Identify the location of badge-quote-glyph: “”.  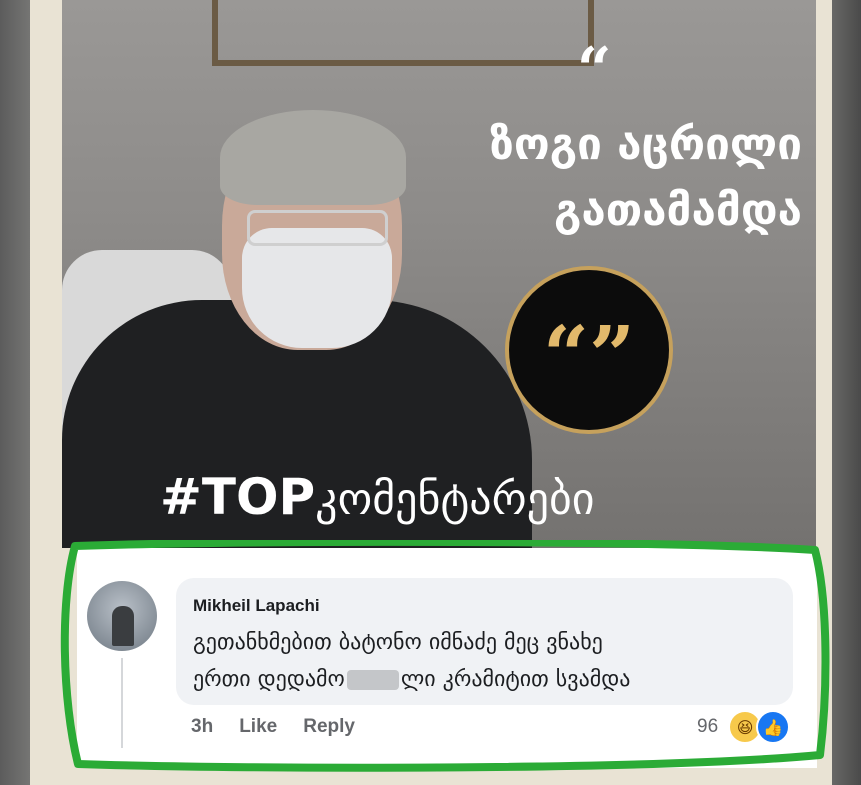
(589, 355).